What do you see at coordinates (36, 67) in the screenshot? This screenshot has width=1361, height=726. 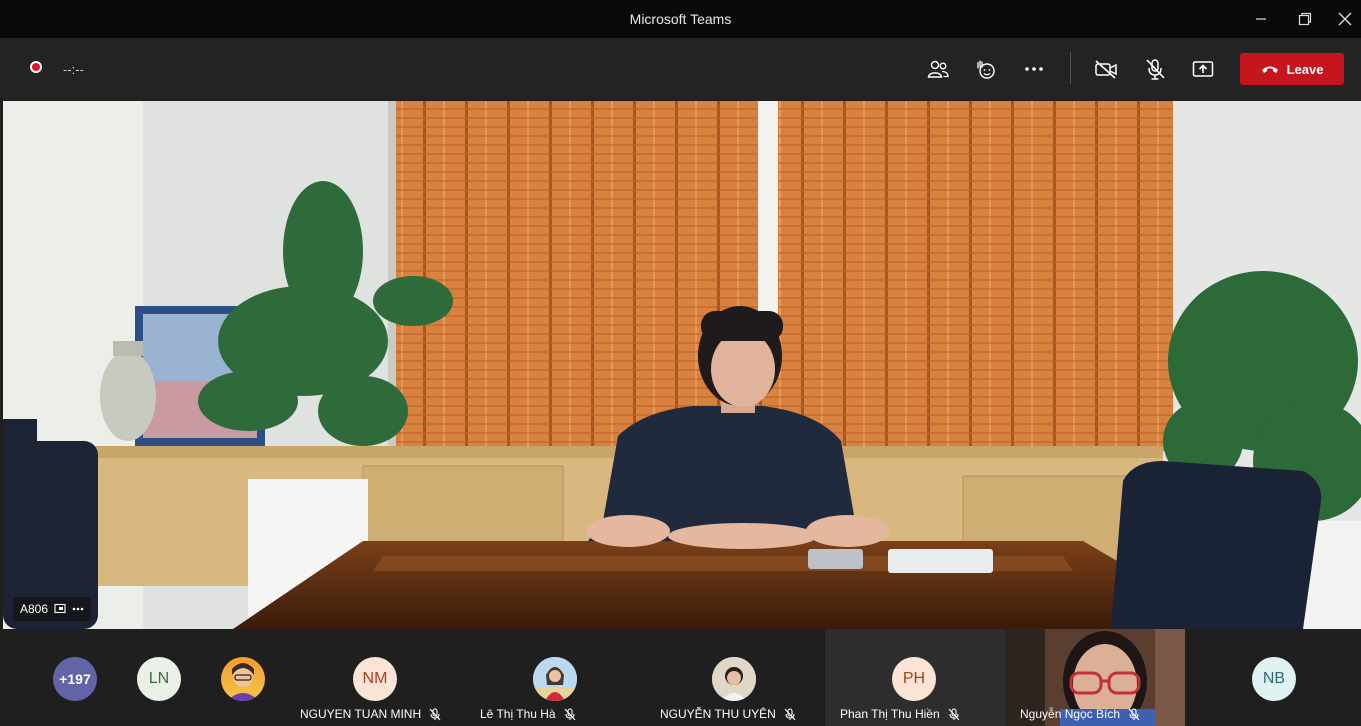 I see `recording-indicator-icon` at bounding box center [36, 67].